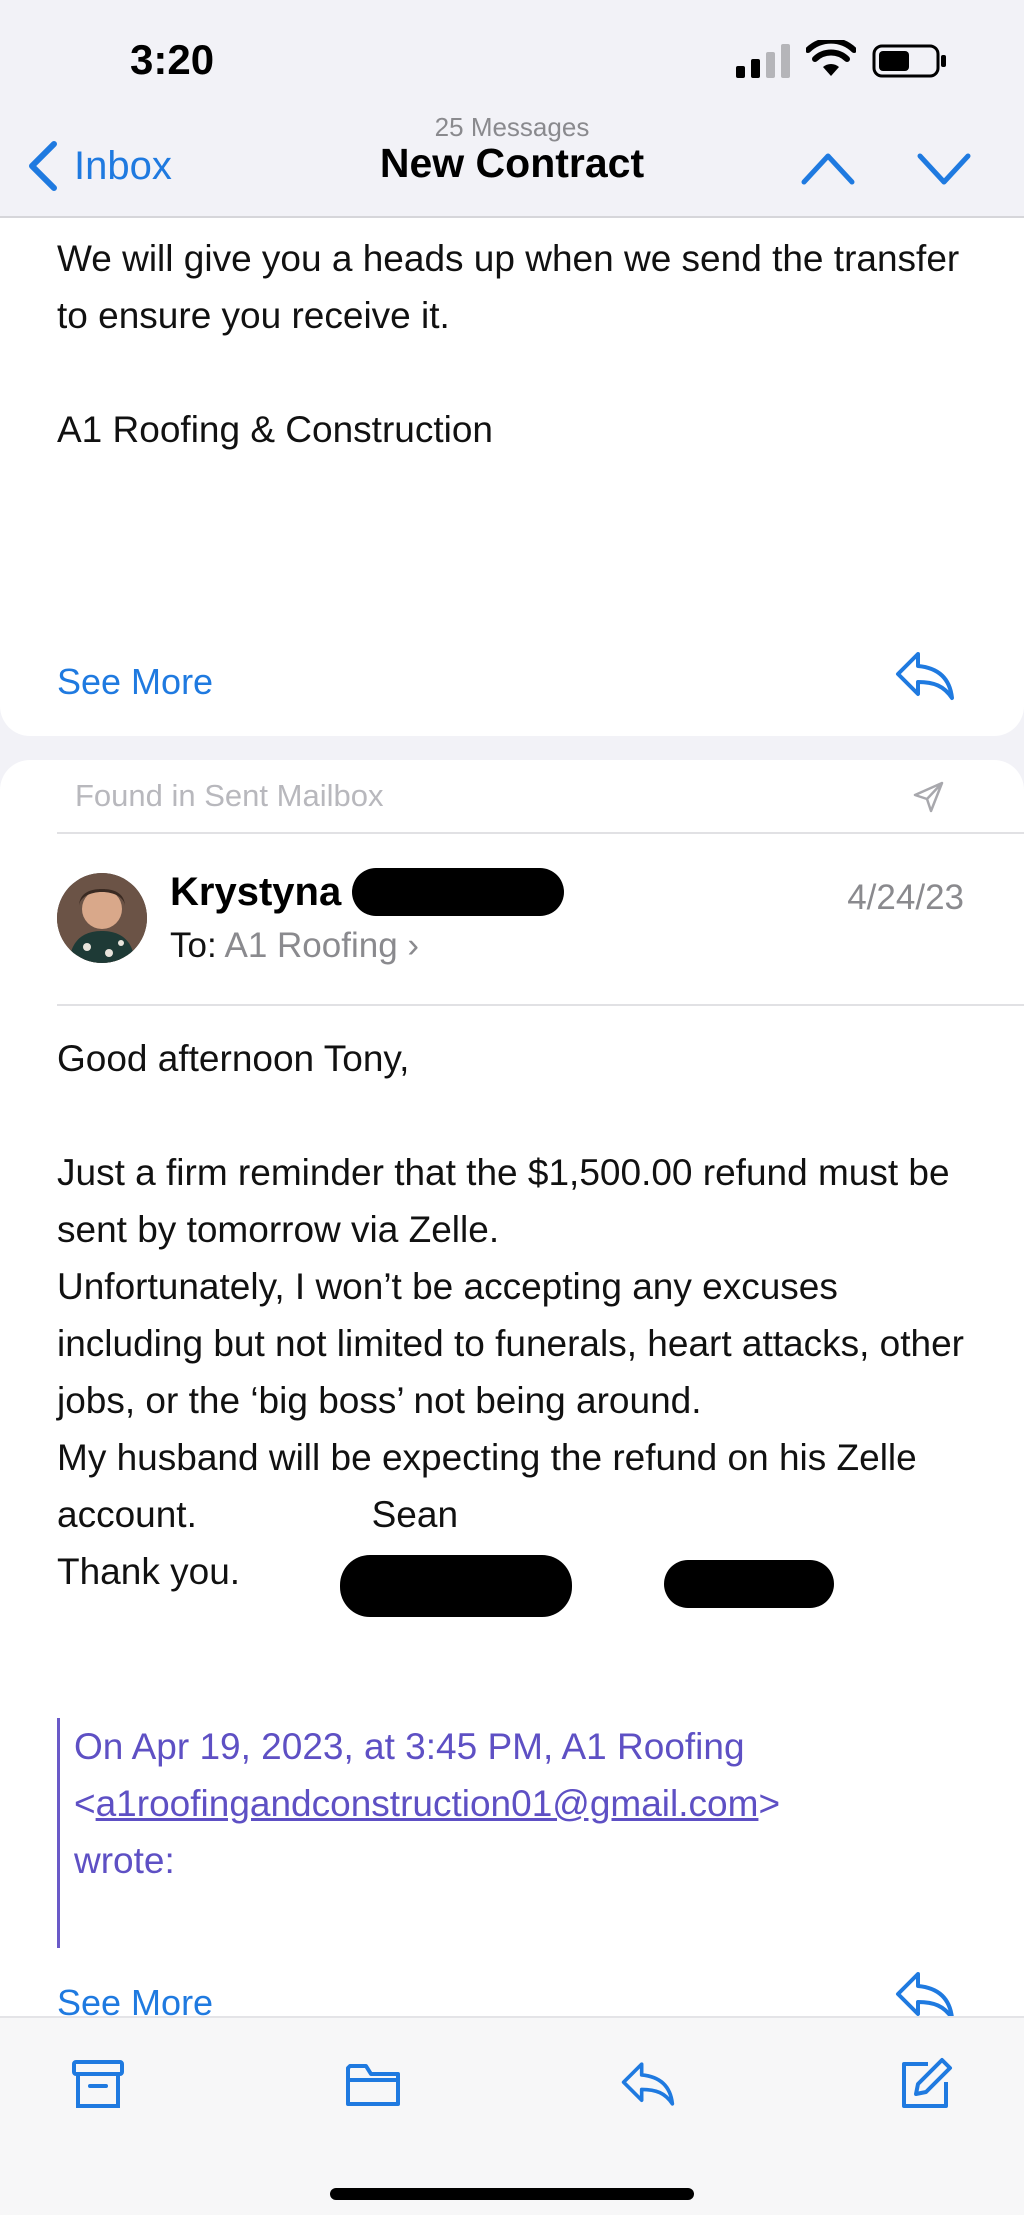 Image resolution: width=1024 pixels, height=2215 pixels. I want to click on sent-icon, so click(928, 797).